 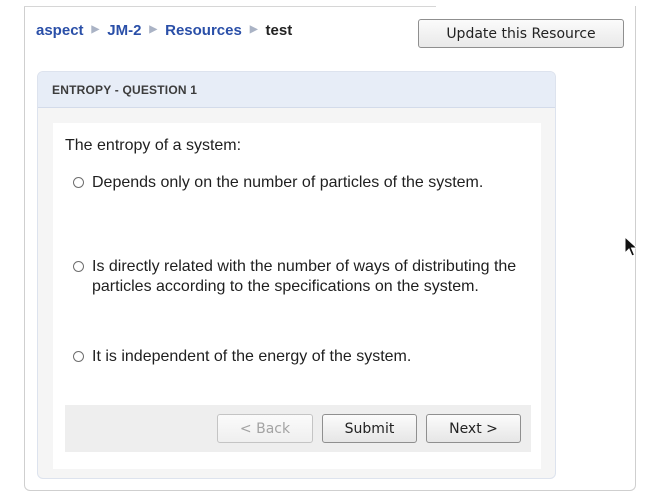 I want to click on breadcrumb: aspect ▶ JM-2 ▶ Resources ▶ test, so click(x=164, y=30).